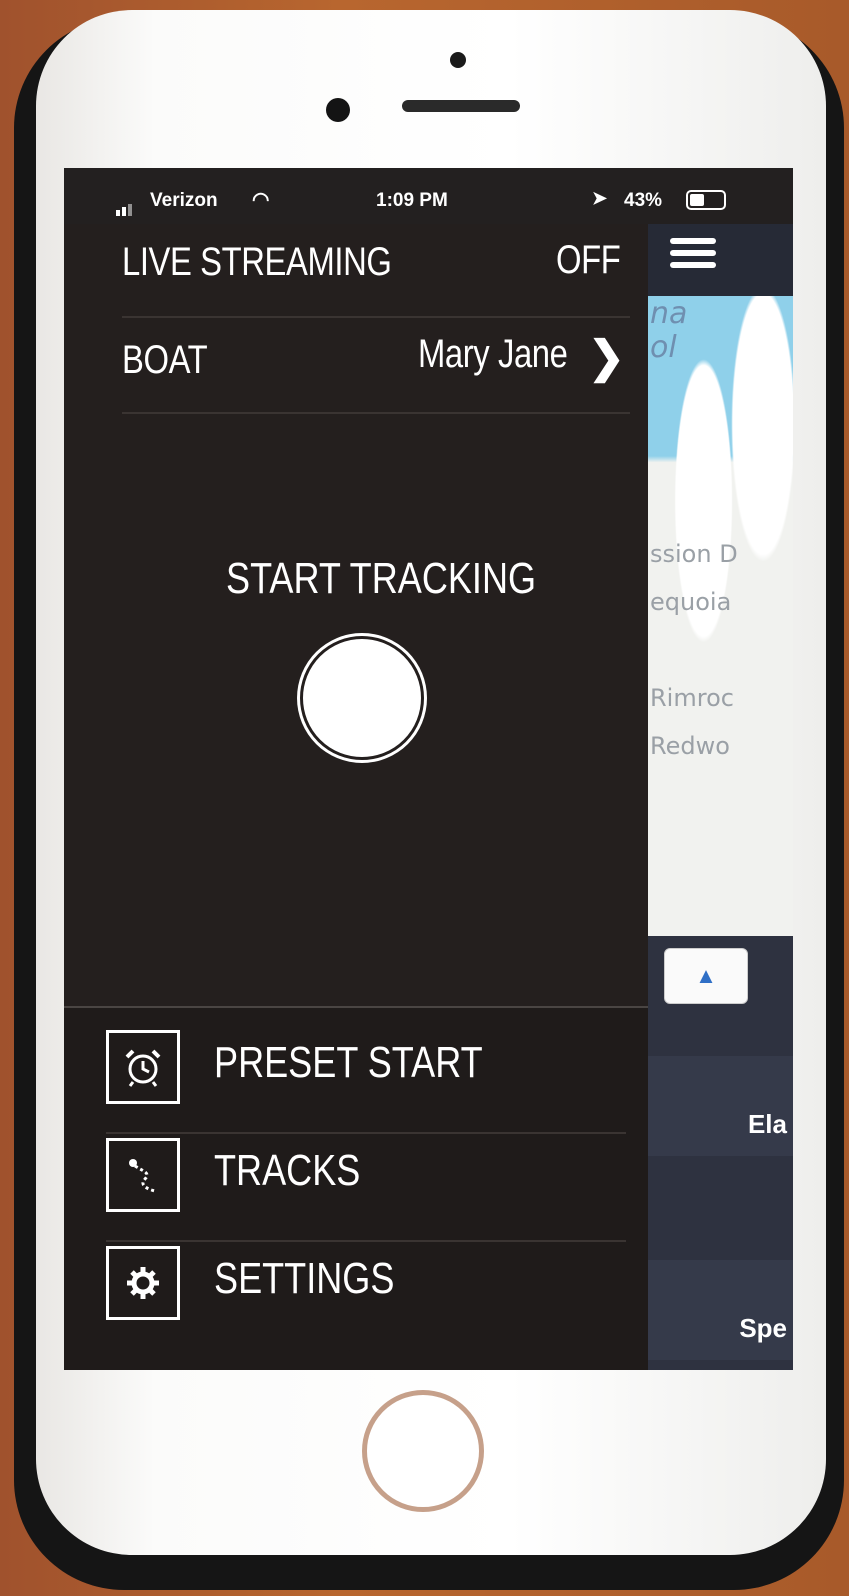 The image size is (849, 1596). I want to click on track-path-icon, so click(143, 1175).